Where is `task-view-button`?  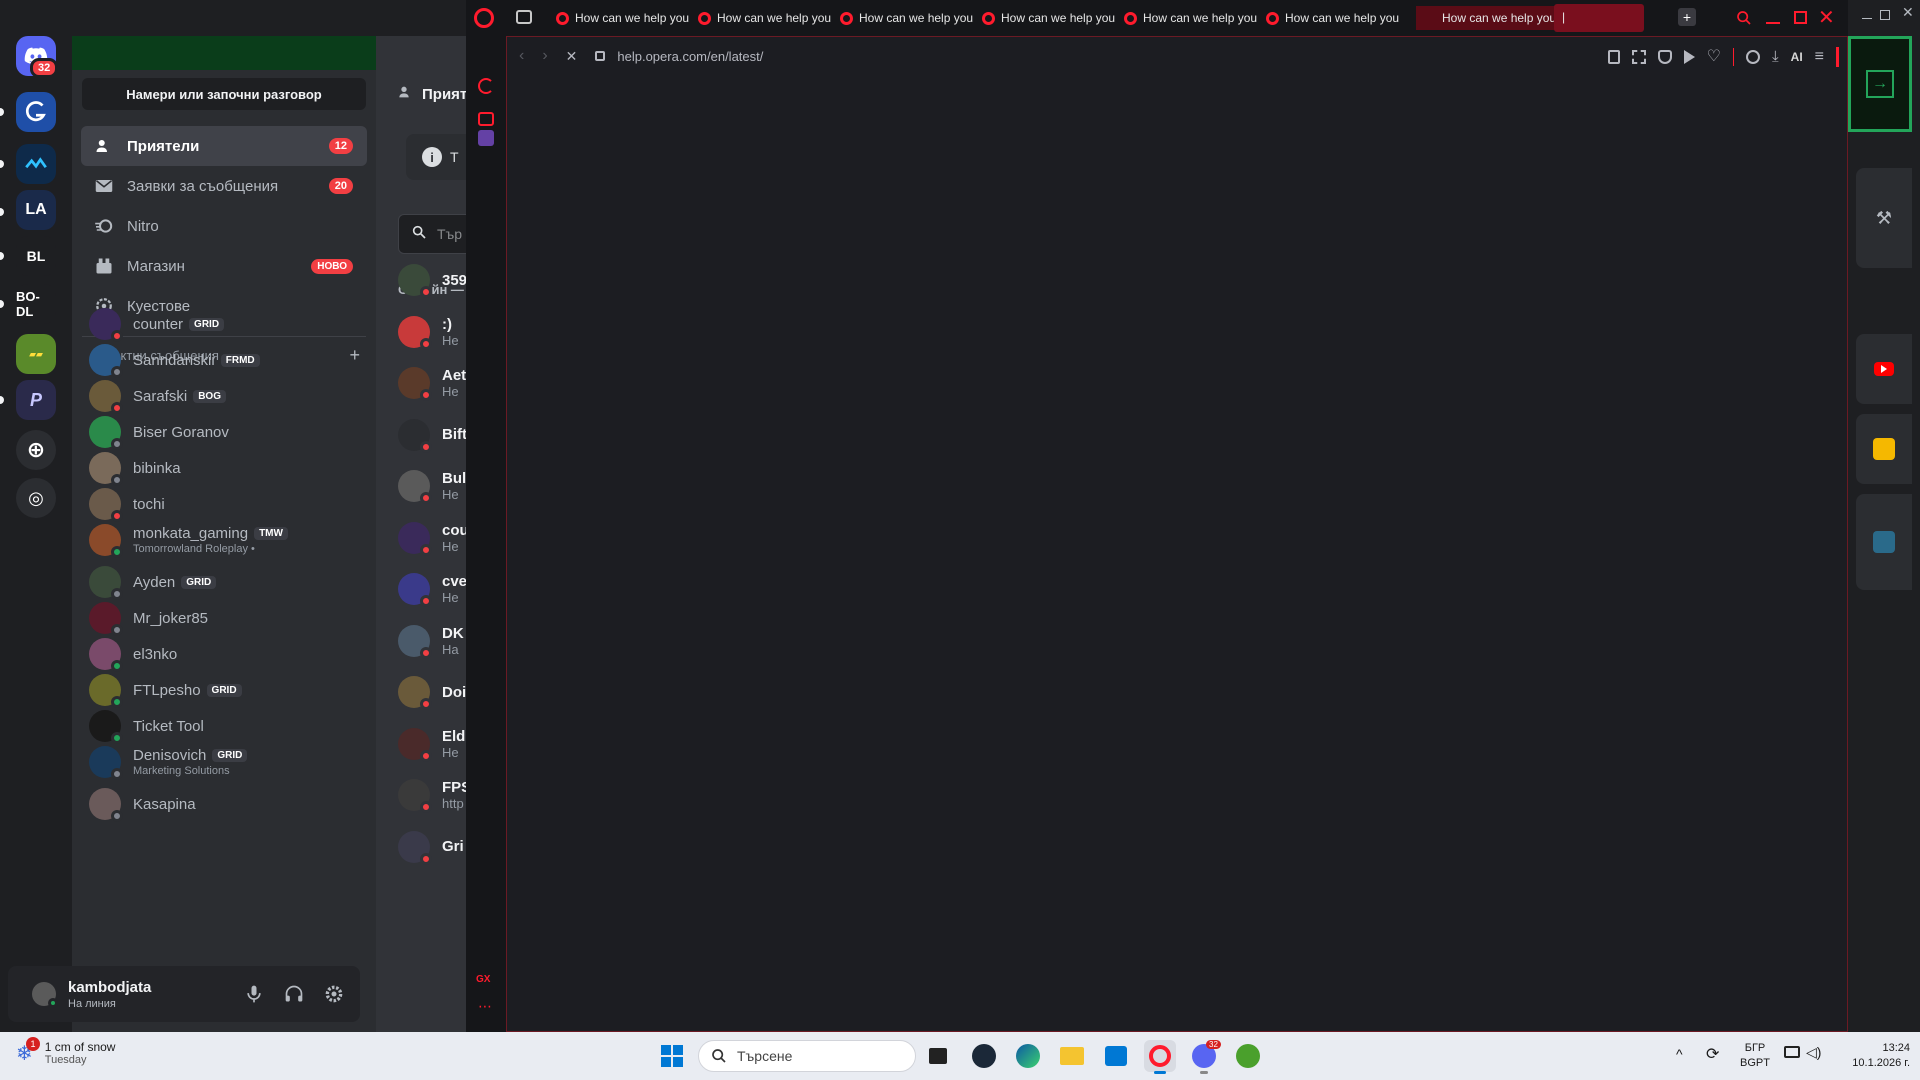
task-view-button is located at coordinates (938, 1056).